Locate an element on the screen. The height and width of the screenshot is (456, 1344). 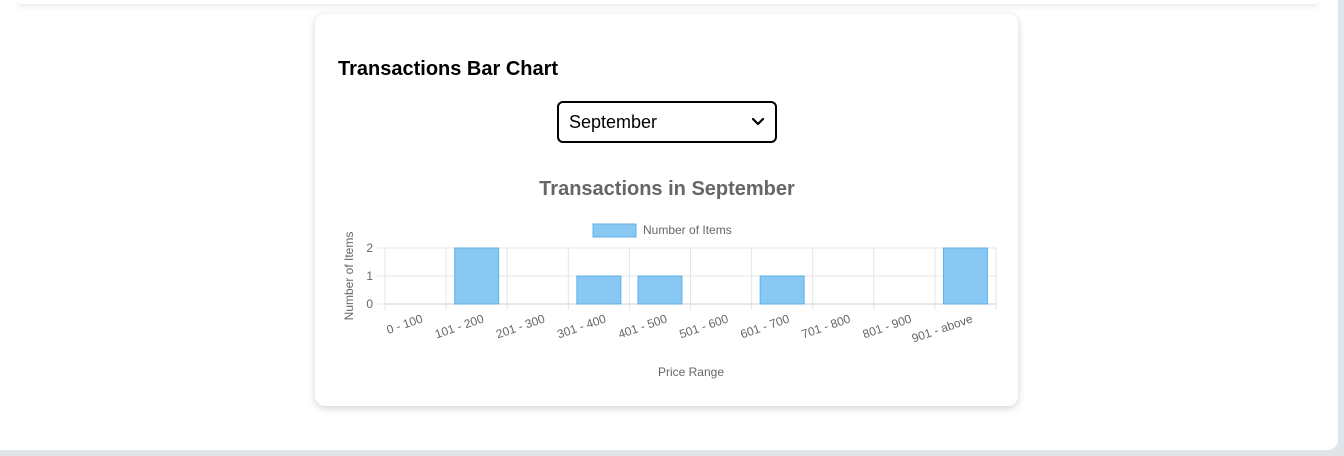
x-tick-label: 601 - 700 is located at coordinates (765, 326).